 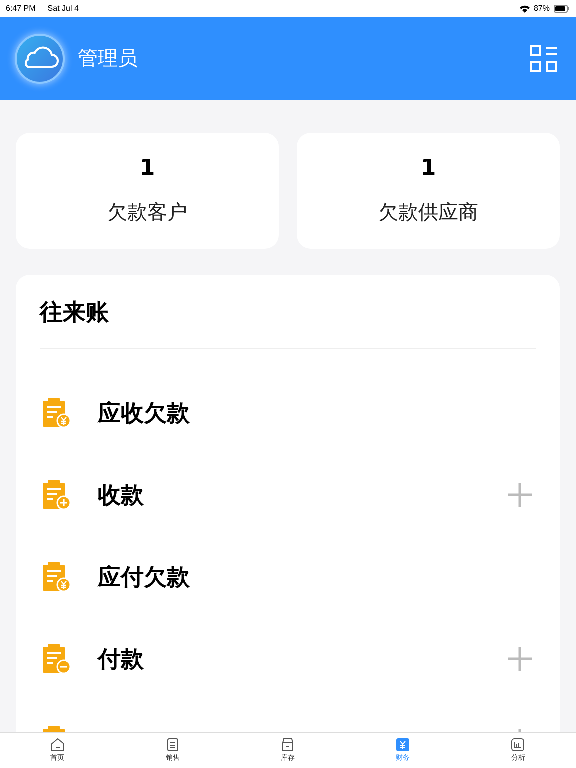 I want to click on summary-label: 欠款客户, so click(x=148, y=212).